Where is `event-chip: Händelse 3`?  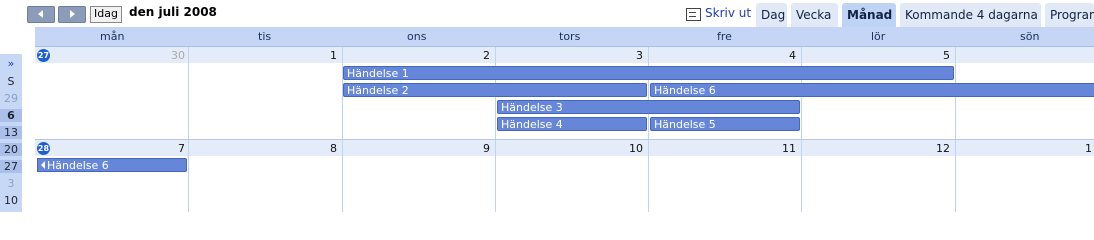
event-chip: Händelse 3 is located at coordinates (648, 107).